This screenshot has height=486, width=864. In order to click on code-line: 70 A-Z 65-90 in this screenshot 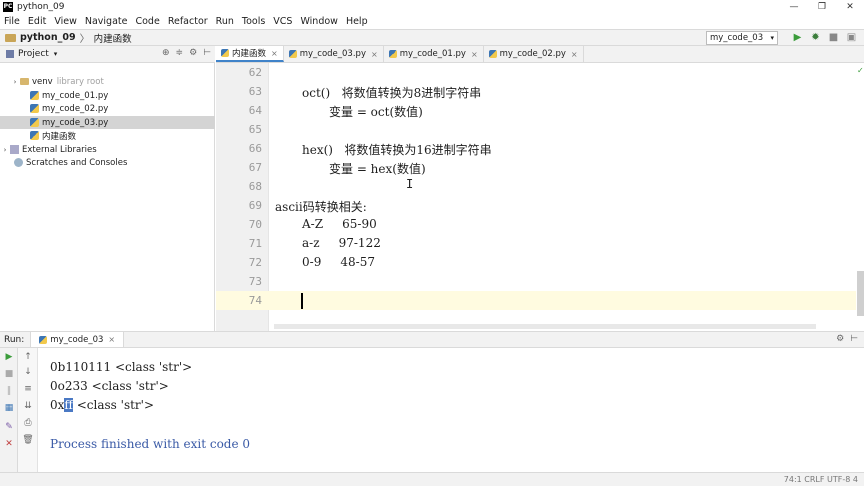, I will do `click(536, 224)`.